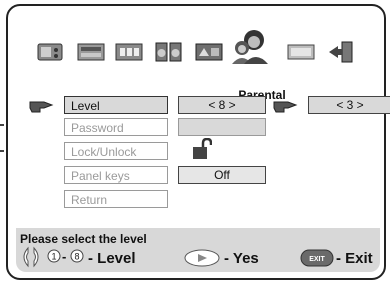 Image resolution: width=390 pixels, height=284 pixels. What do you see at coordinates (169, 52) in the screenshot?
I see `speaker-icon` at bounding box center [169, 52].